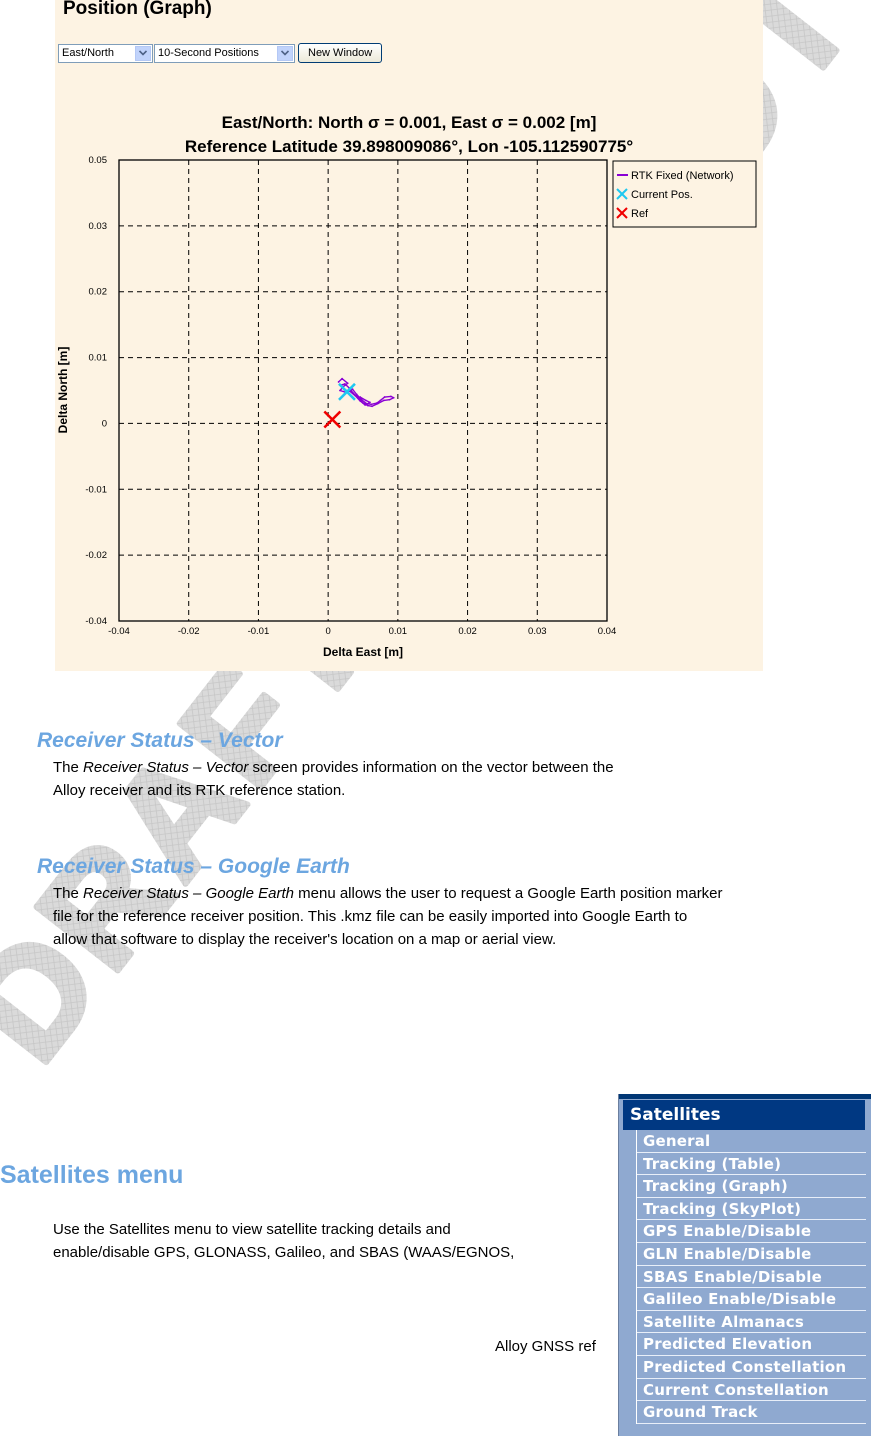  Describe the element at coordinates (363, 652) in the screenshot. I see `x-axis-label: Delta East [m]` at that location.